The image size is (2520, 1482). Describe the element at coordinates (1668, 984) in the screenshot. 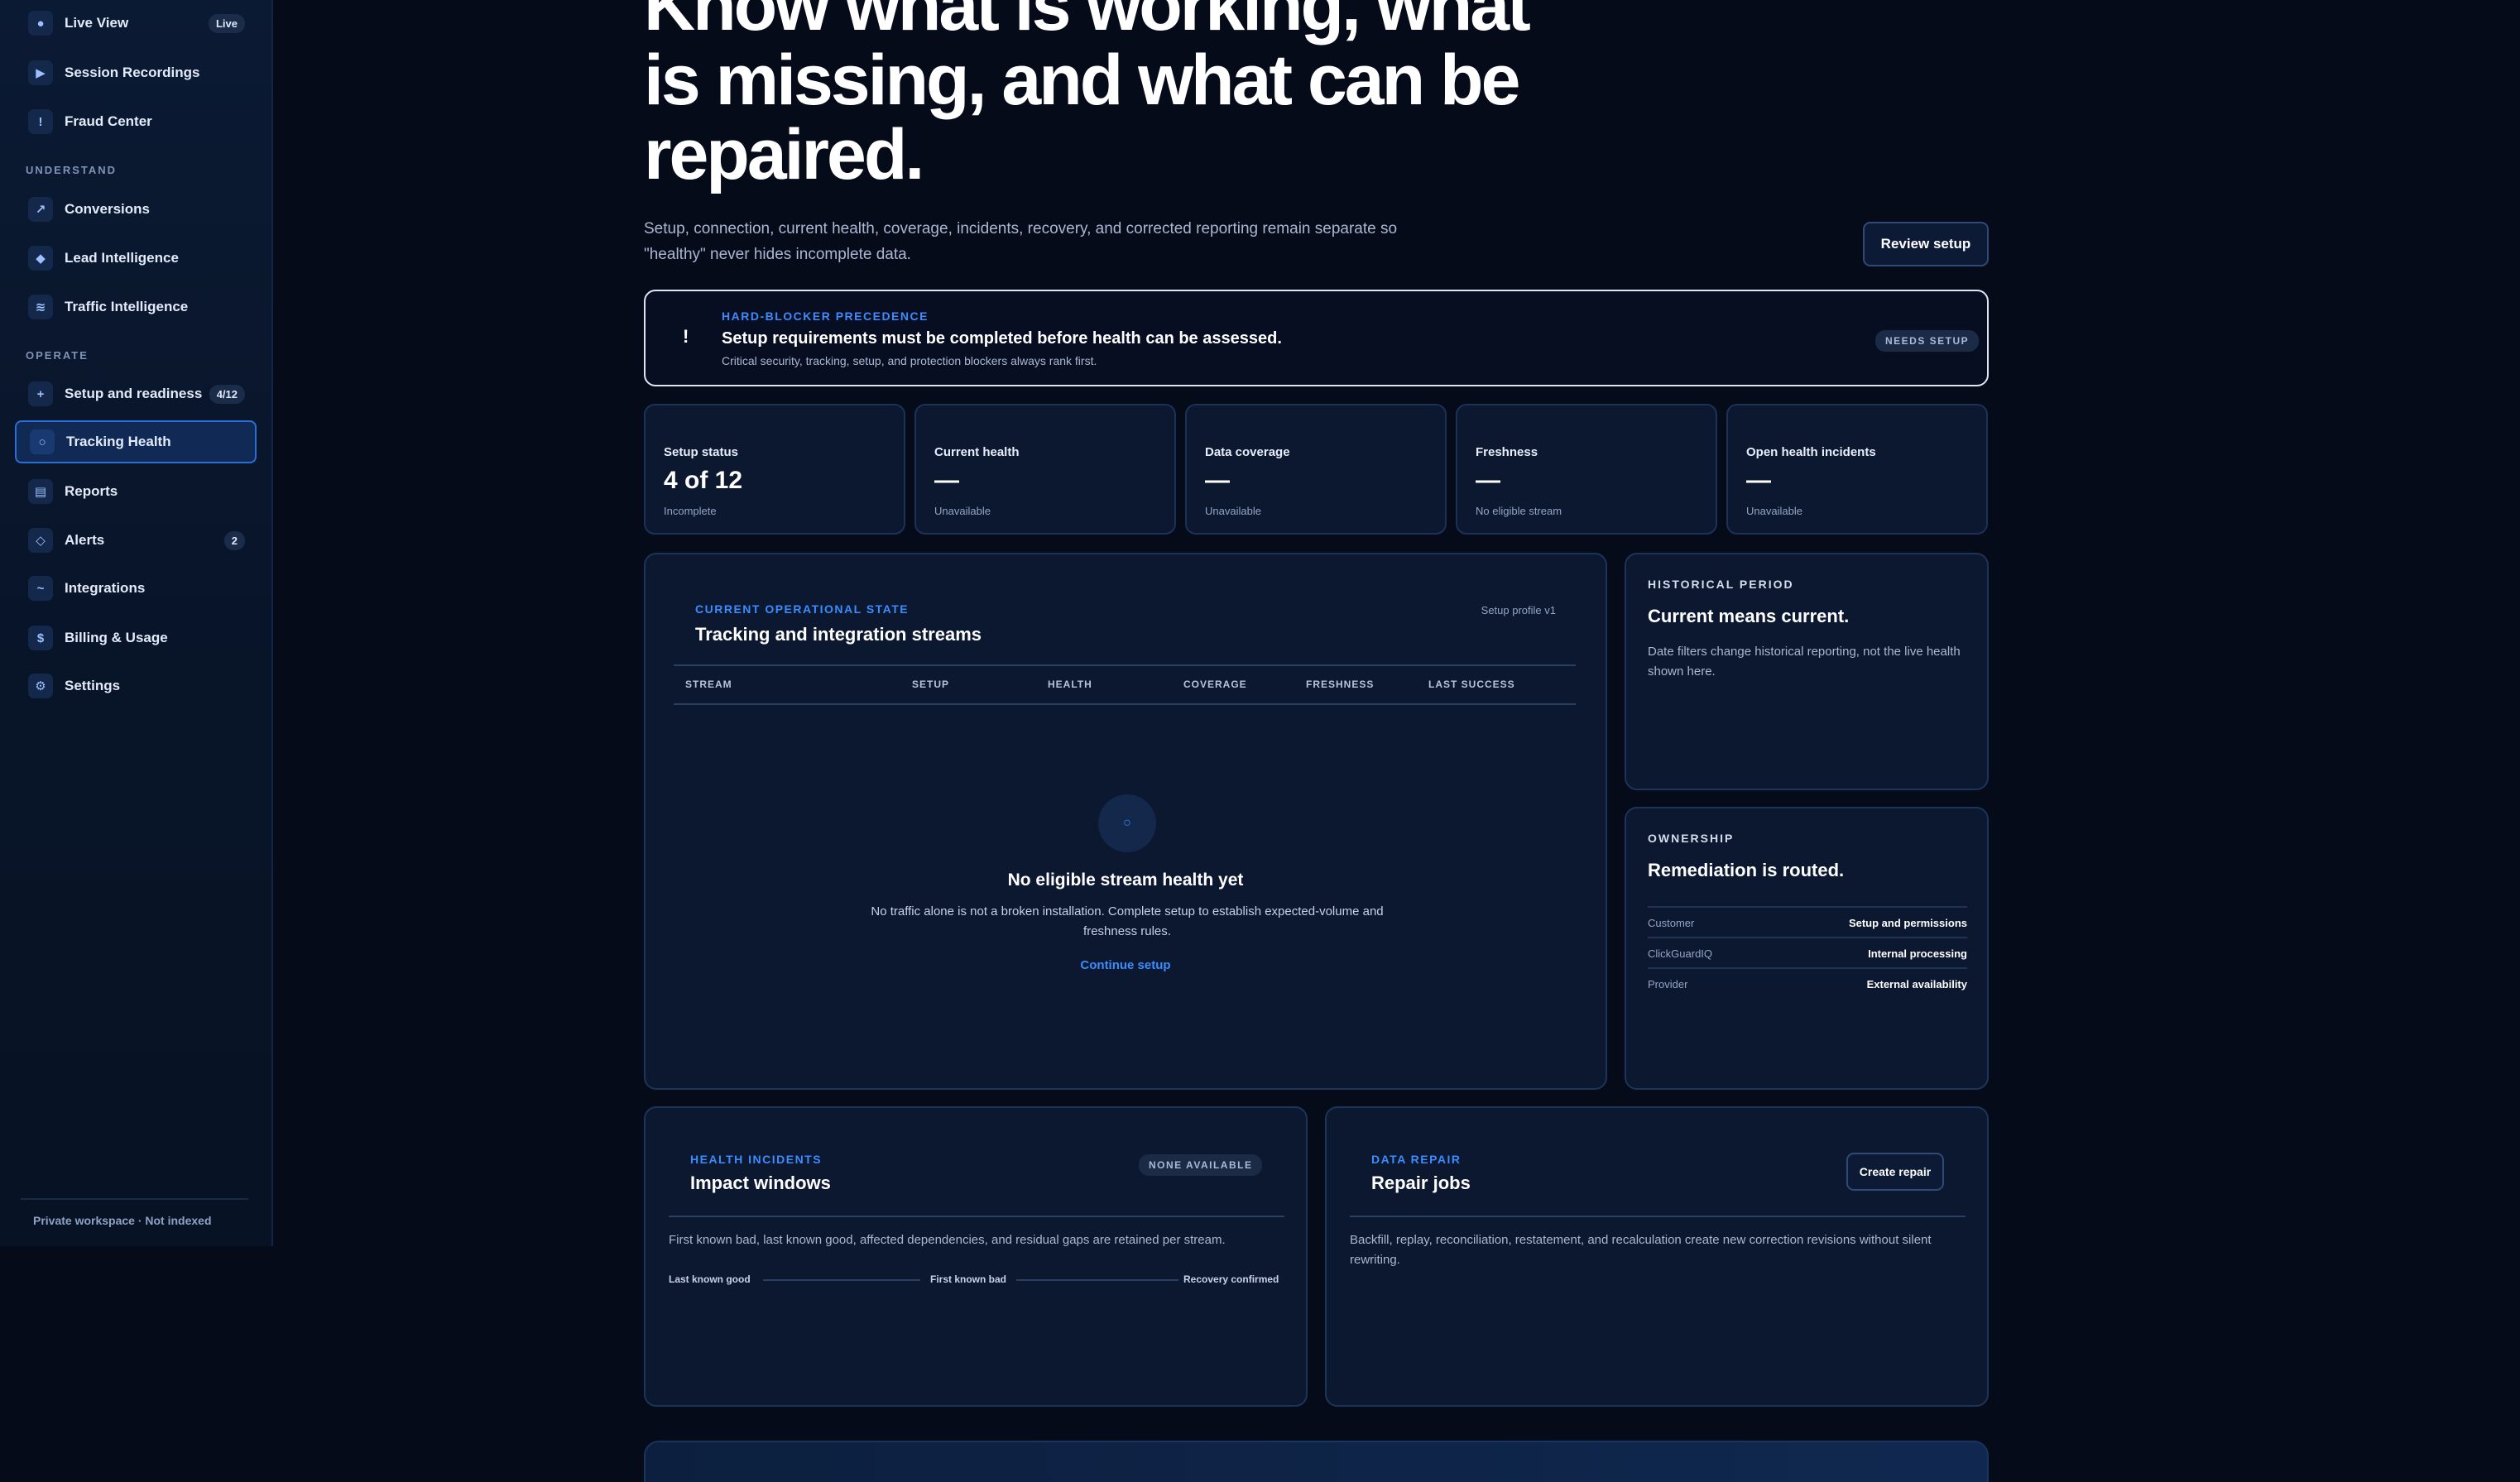

I see `owner-name: Provider` at that location.